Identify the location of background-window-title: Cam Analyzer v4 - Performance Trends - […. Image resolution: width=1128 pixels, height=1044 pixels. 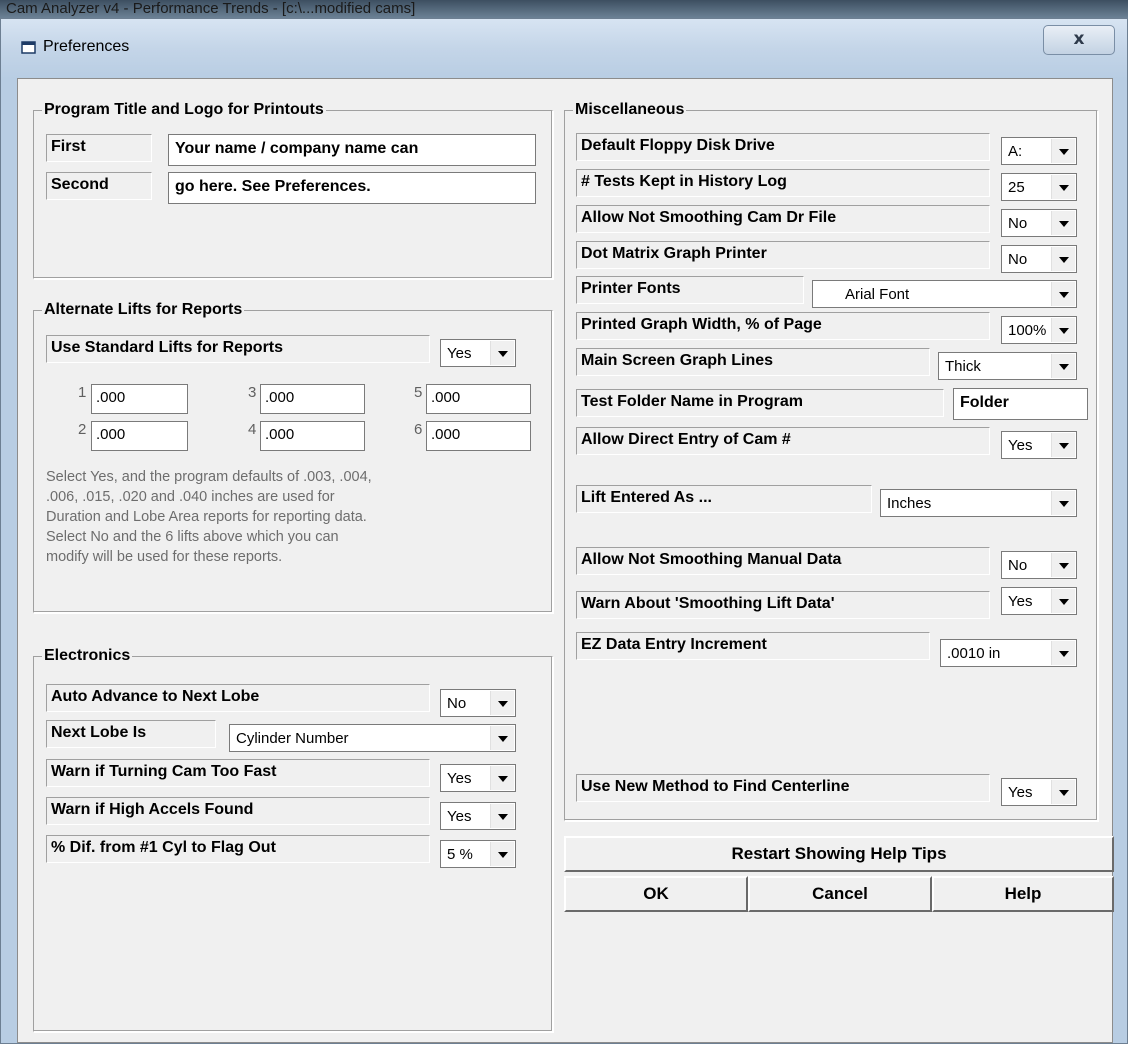
(211, 8).